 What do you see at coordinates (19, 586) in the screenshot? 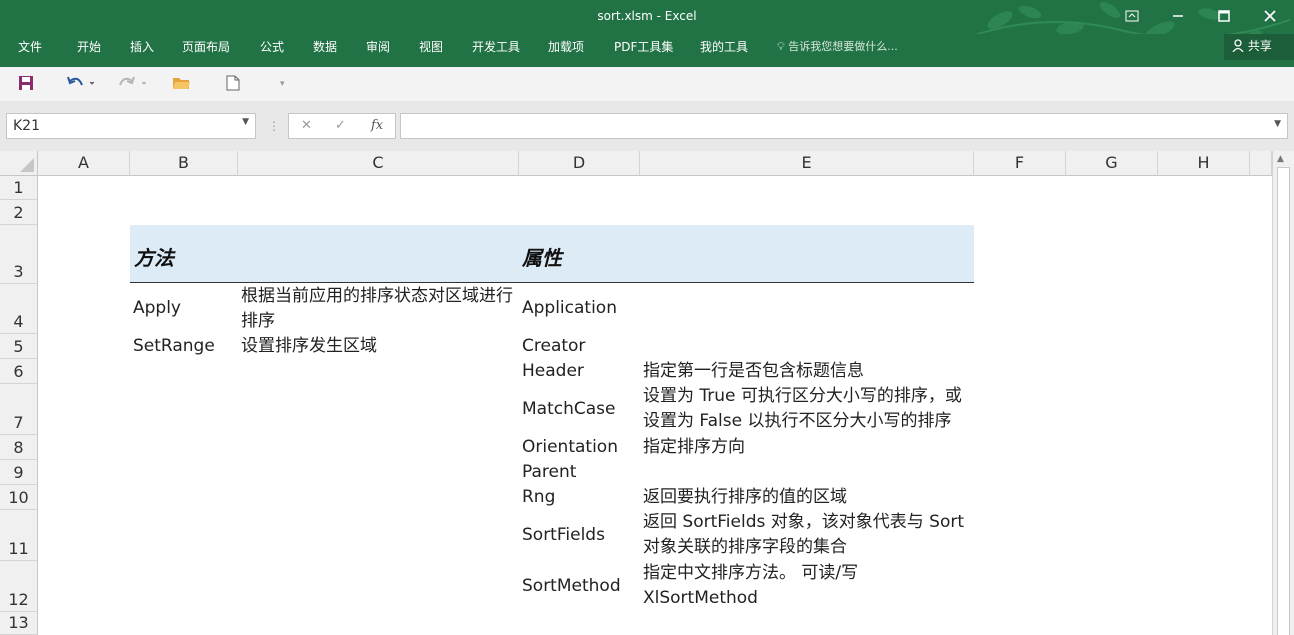
I see `row-header-12: 12` at bounding box center [19, 586].